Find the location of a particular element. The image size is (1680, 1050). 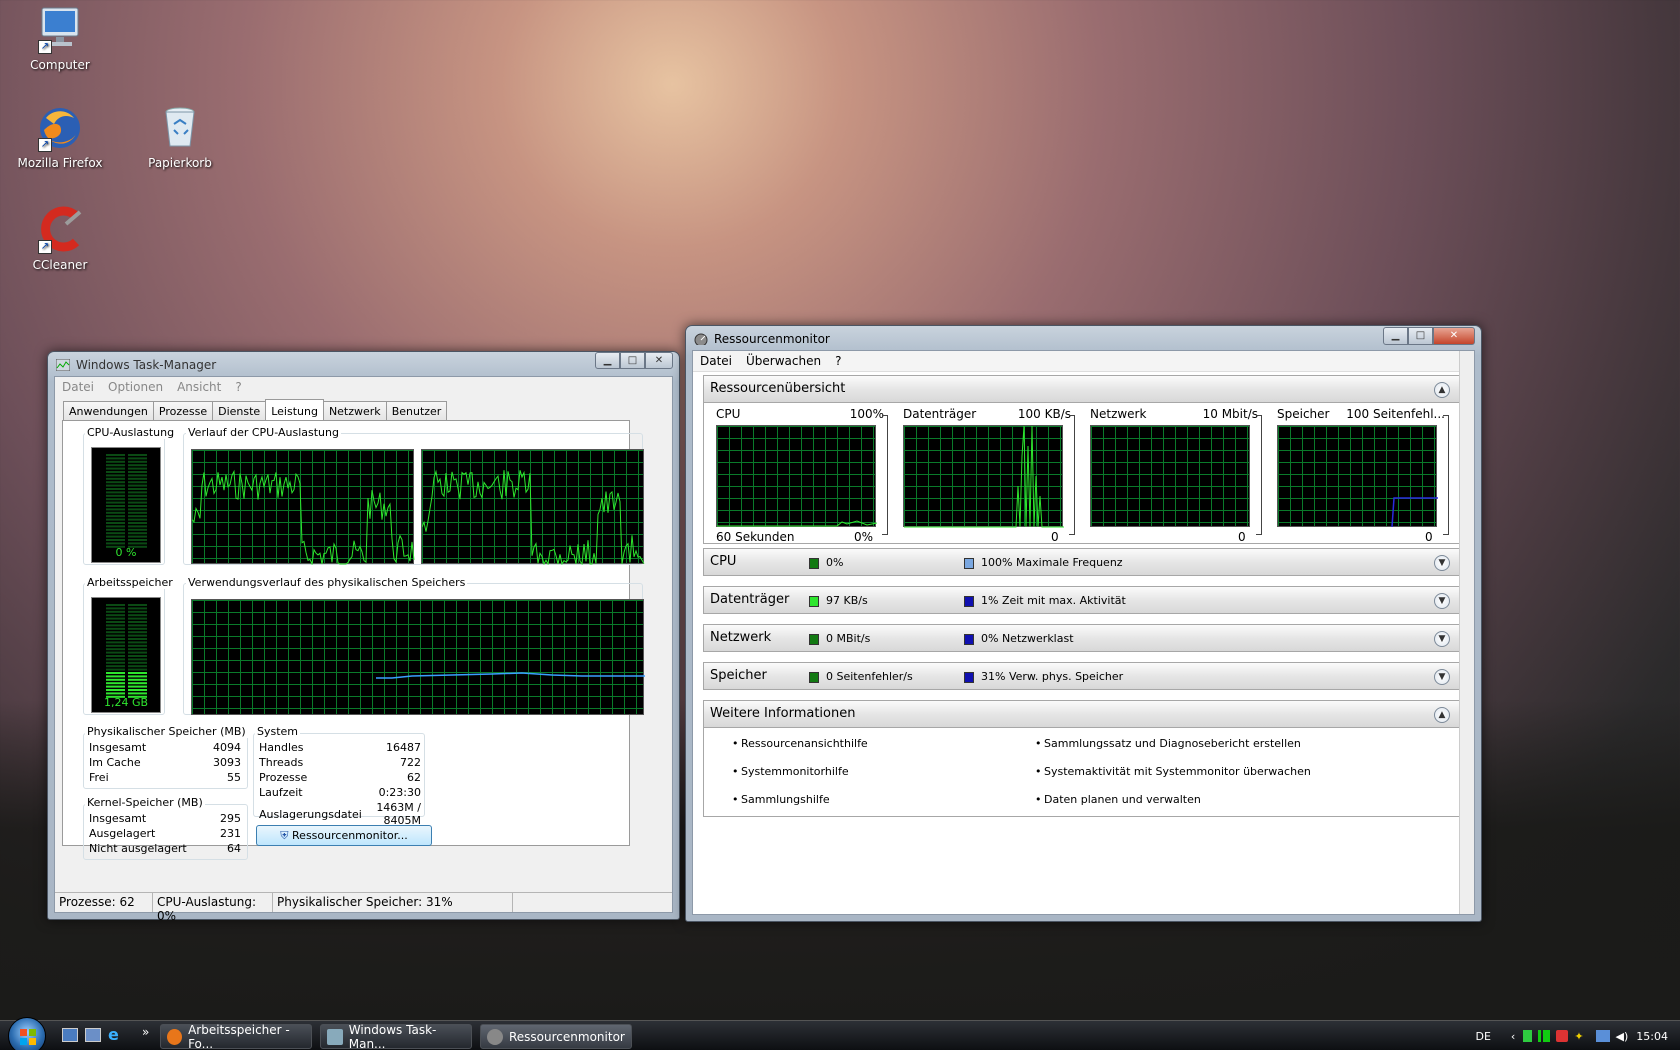

switch-windows-icon is located at coordinates (93, 1035).